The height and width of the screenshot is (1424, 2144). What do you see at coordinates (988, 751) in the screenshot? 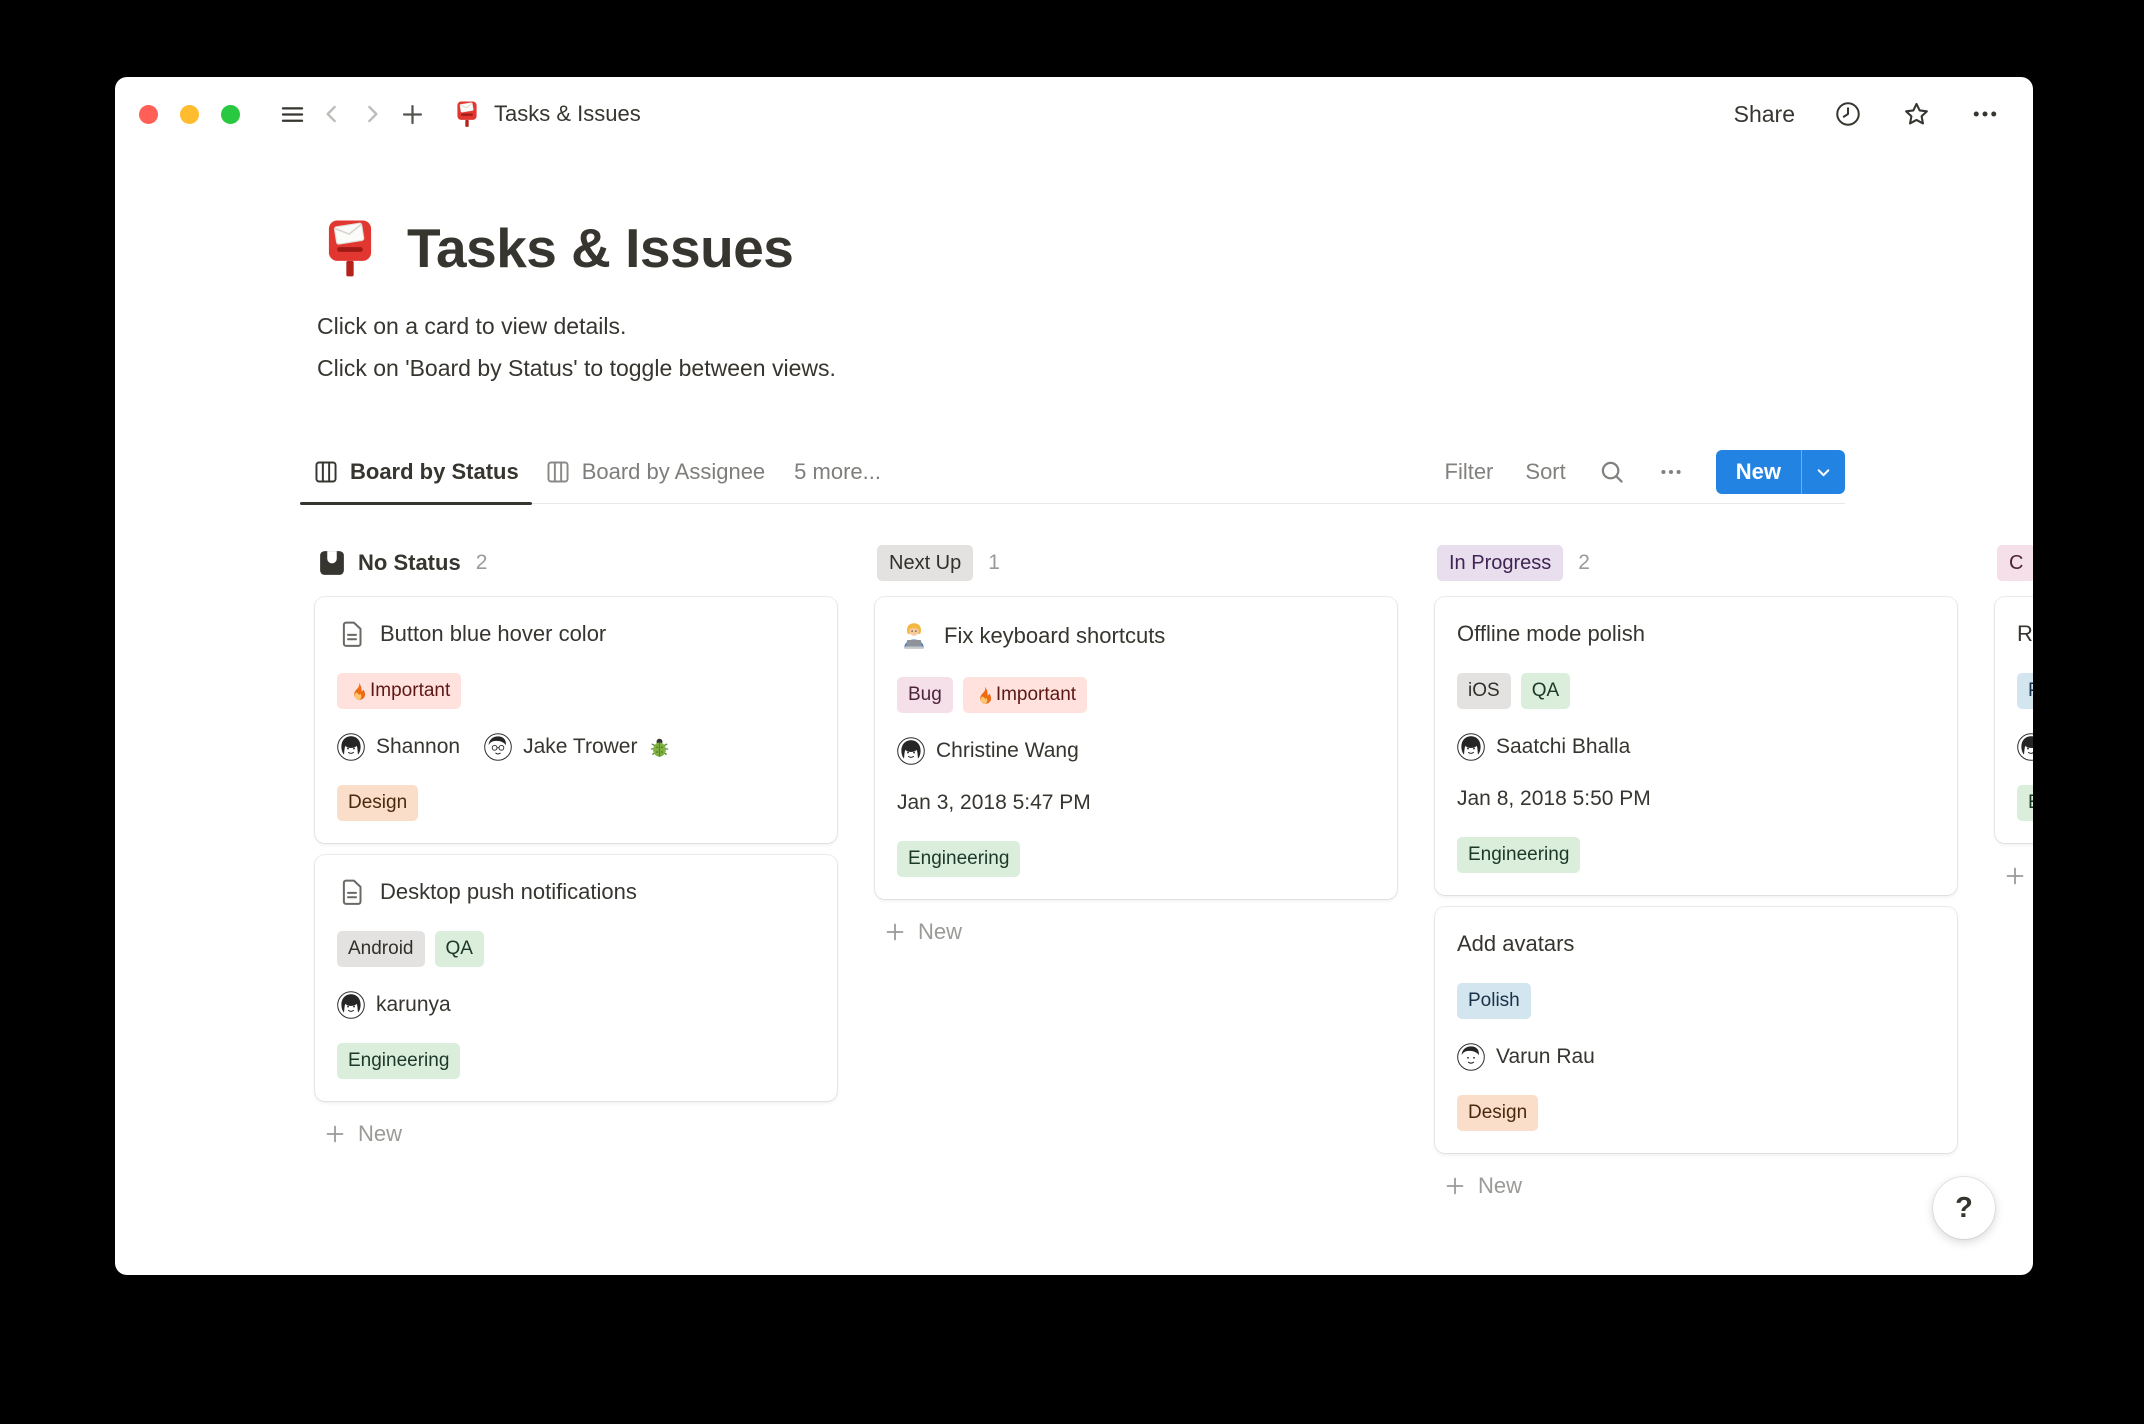
I see `person-christine-wang: Christine Wang` at bounding box center [988, 751].